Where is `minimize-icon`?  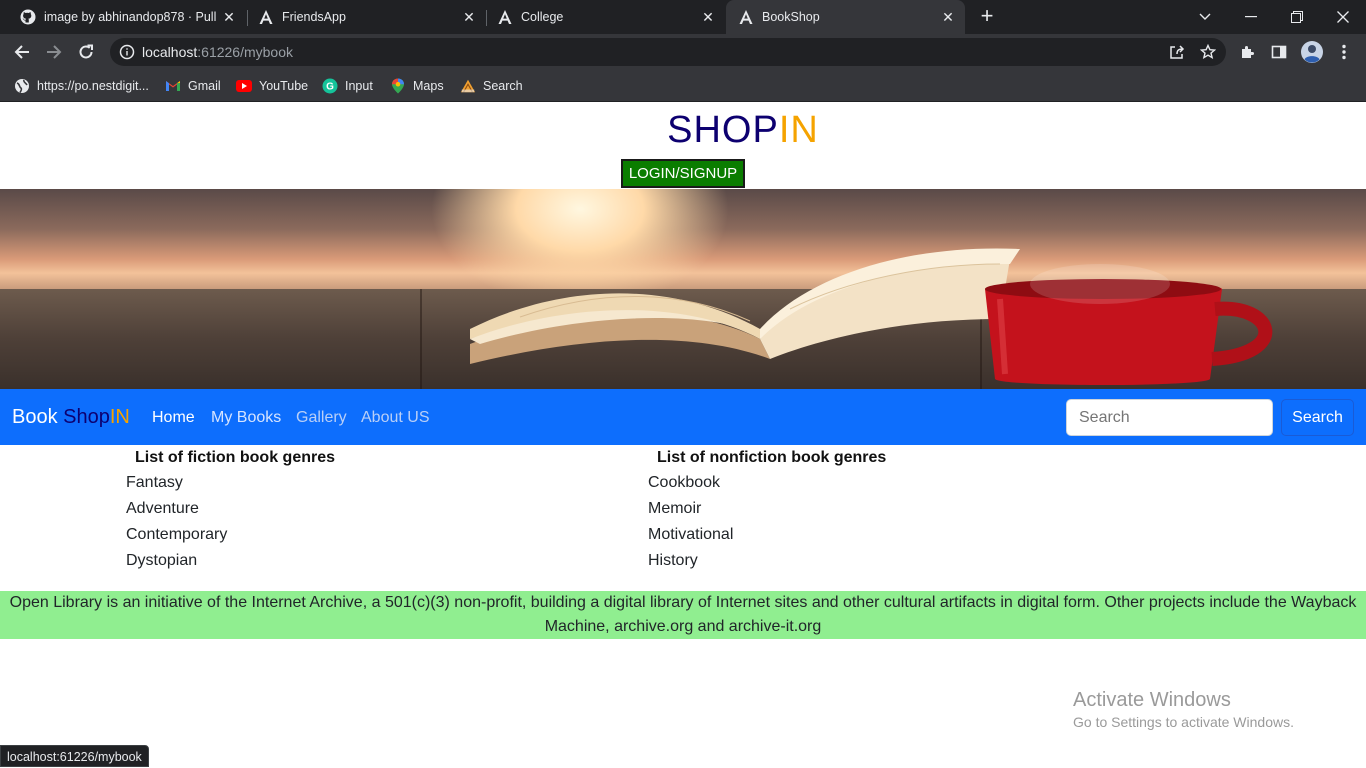 minimize-icon is located at coordinates (1251, 17).